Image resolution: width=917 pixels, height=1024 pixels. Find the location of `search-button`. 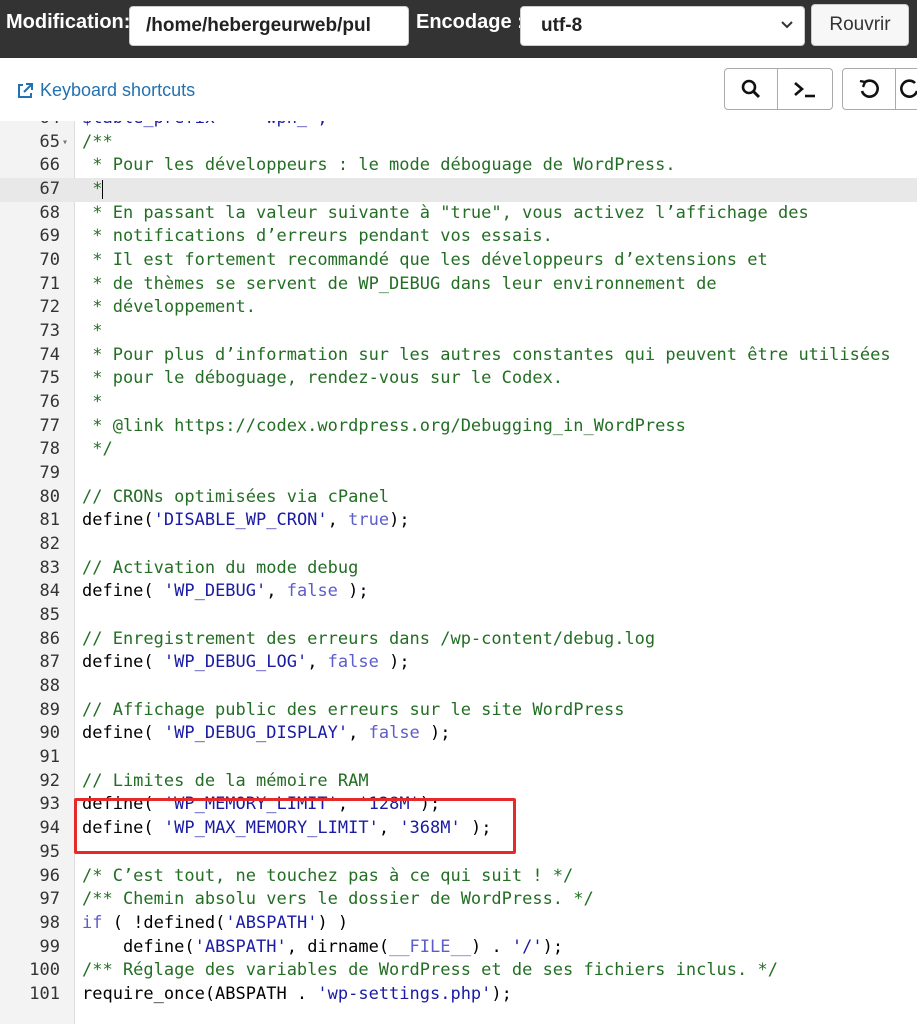

search-button is located at coordinates (751, 89).